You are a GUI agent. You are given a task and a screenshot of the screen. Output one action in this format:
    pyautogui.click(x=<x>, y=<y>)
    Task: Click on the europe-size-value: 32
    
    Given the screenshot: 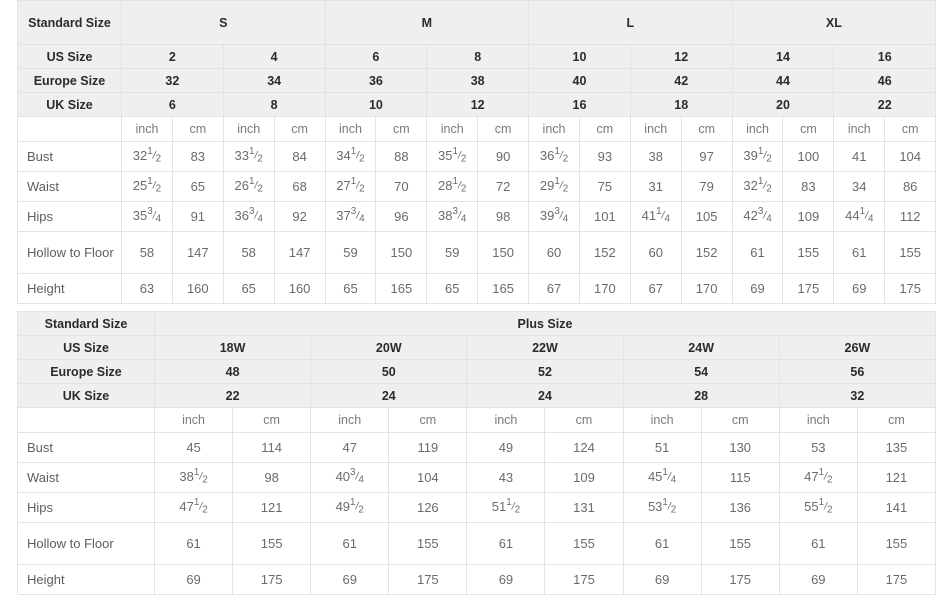 What is the action you would take?
    pyautogui.click(x=172, y=80)
    